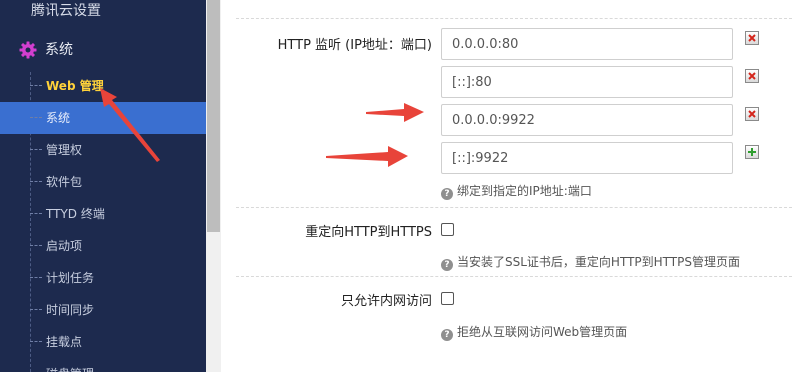 This screenshot has width=792, height=372. I want to click on add-entry-button, so click(752, 152).